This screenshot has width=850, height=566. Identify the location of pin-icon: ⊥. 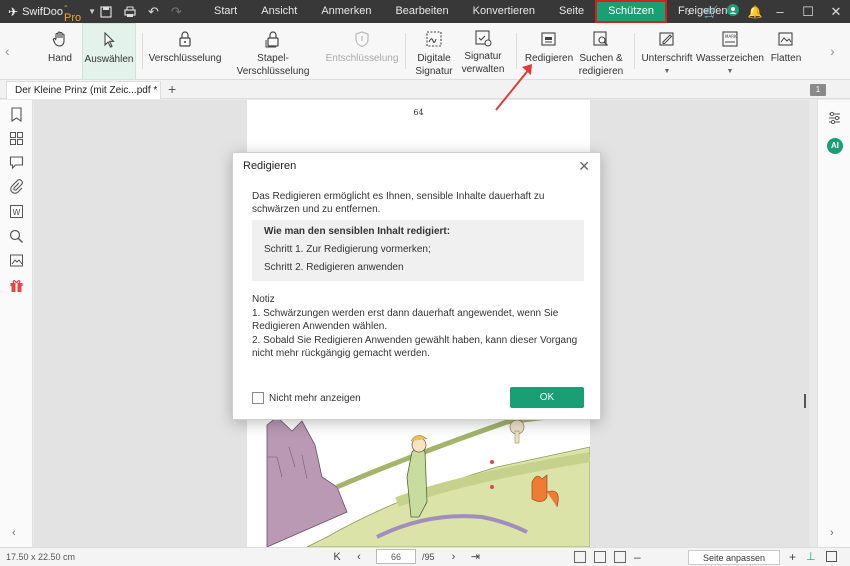
(811, 556).